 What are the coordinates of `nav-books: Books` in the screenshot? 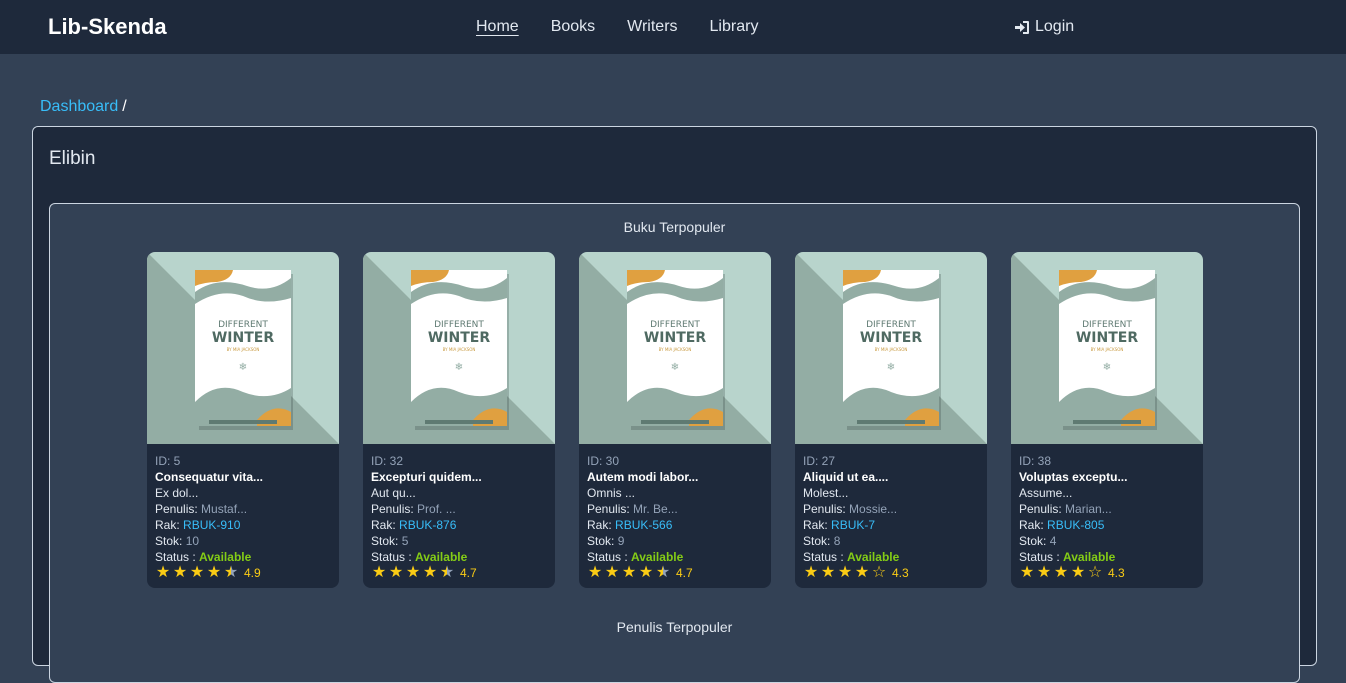 It's located at (573, 27).